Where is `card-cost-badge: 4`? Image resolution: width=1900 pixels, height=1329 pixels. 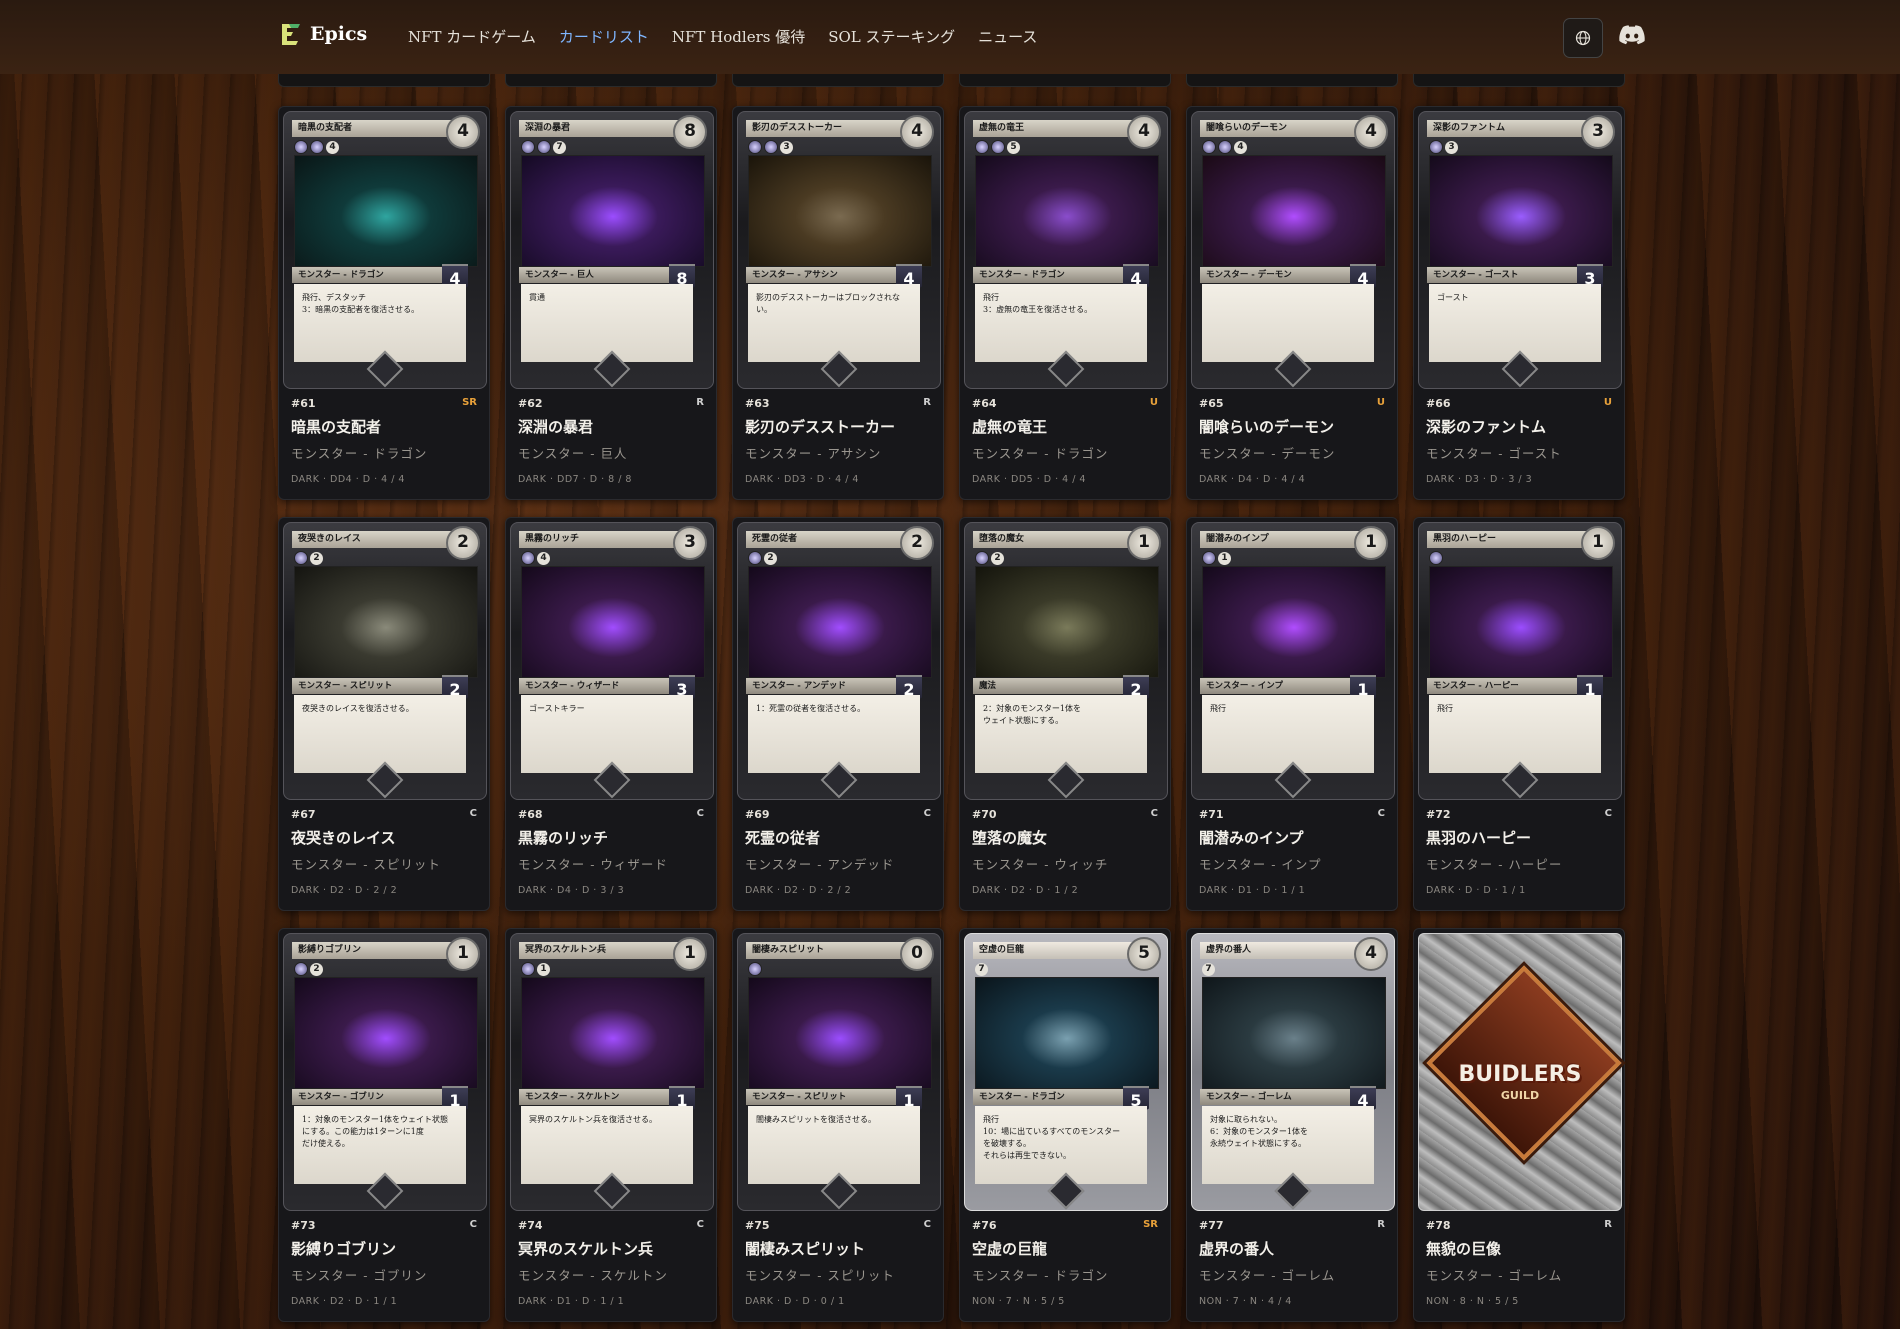 card-cost-badge: 4 is located at coordinates (1144, 132).